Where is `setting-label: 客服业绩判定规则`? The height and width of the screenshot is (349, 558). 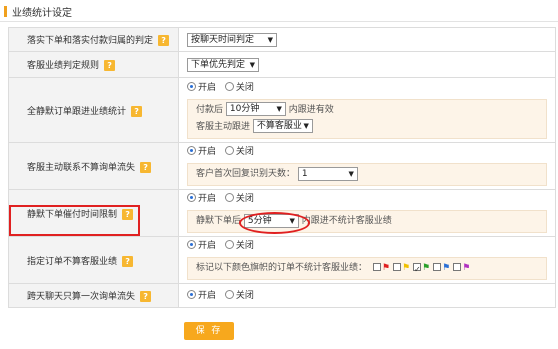
setting-label: 客服业绩判定规则 is located at coordinates (63, 66).